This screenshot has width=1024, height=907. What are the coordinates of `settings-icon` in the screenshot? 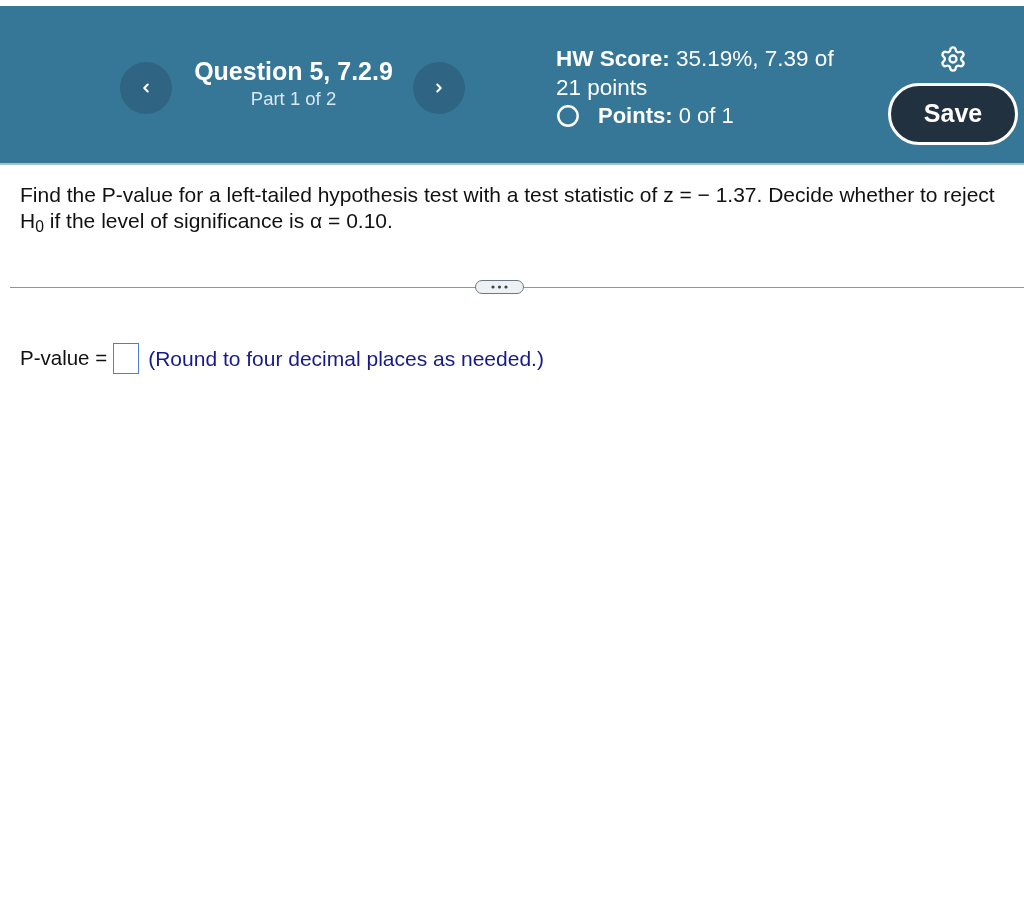 It's located at (953, 59).